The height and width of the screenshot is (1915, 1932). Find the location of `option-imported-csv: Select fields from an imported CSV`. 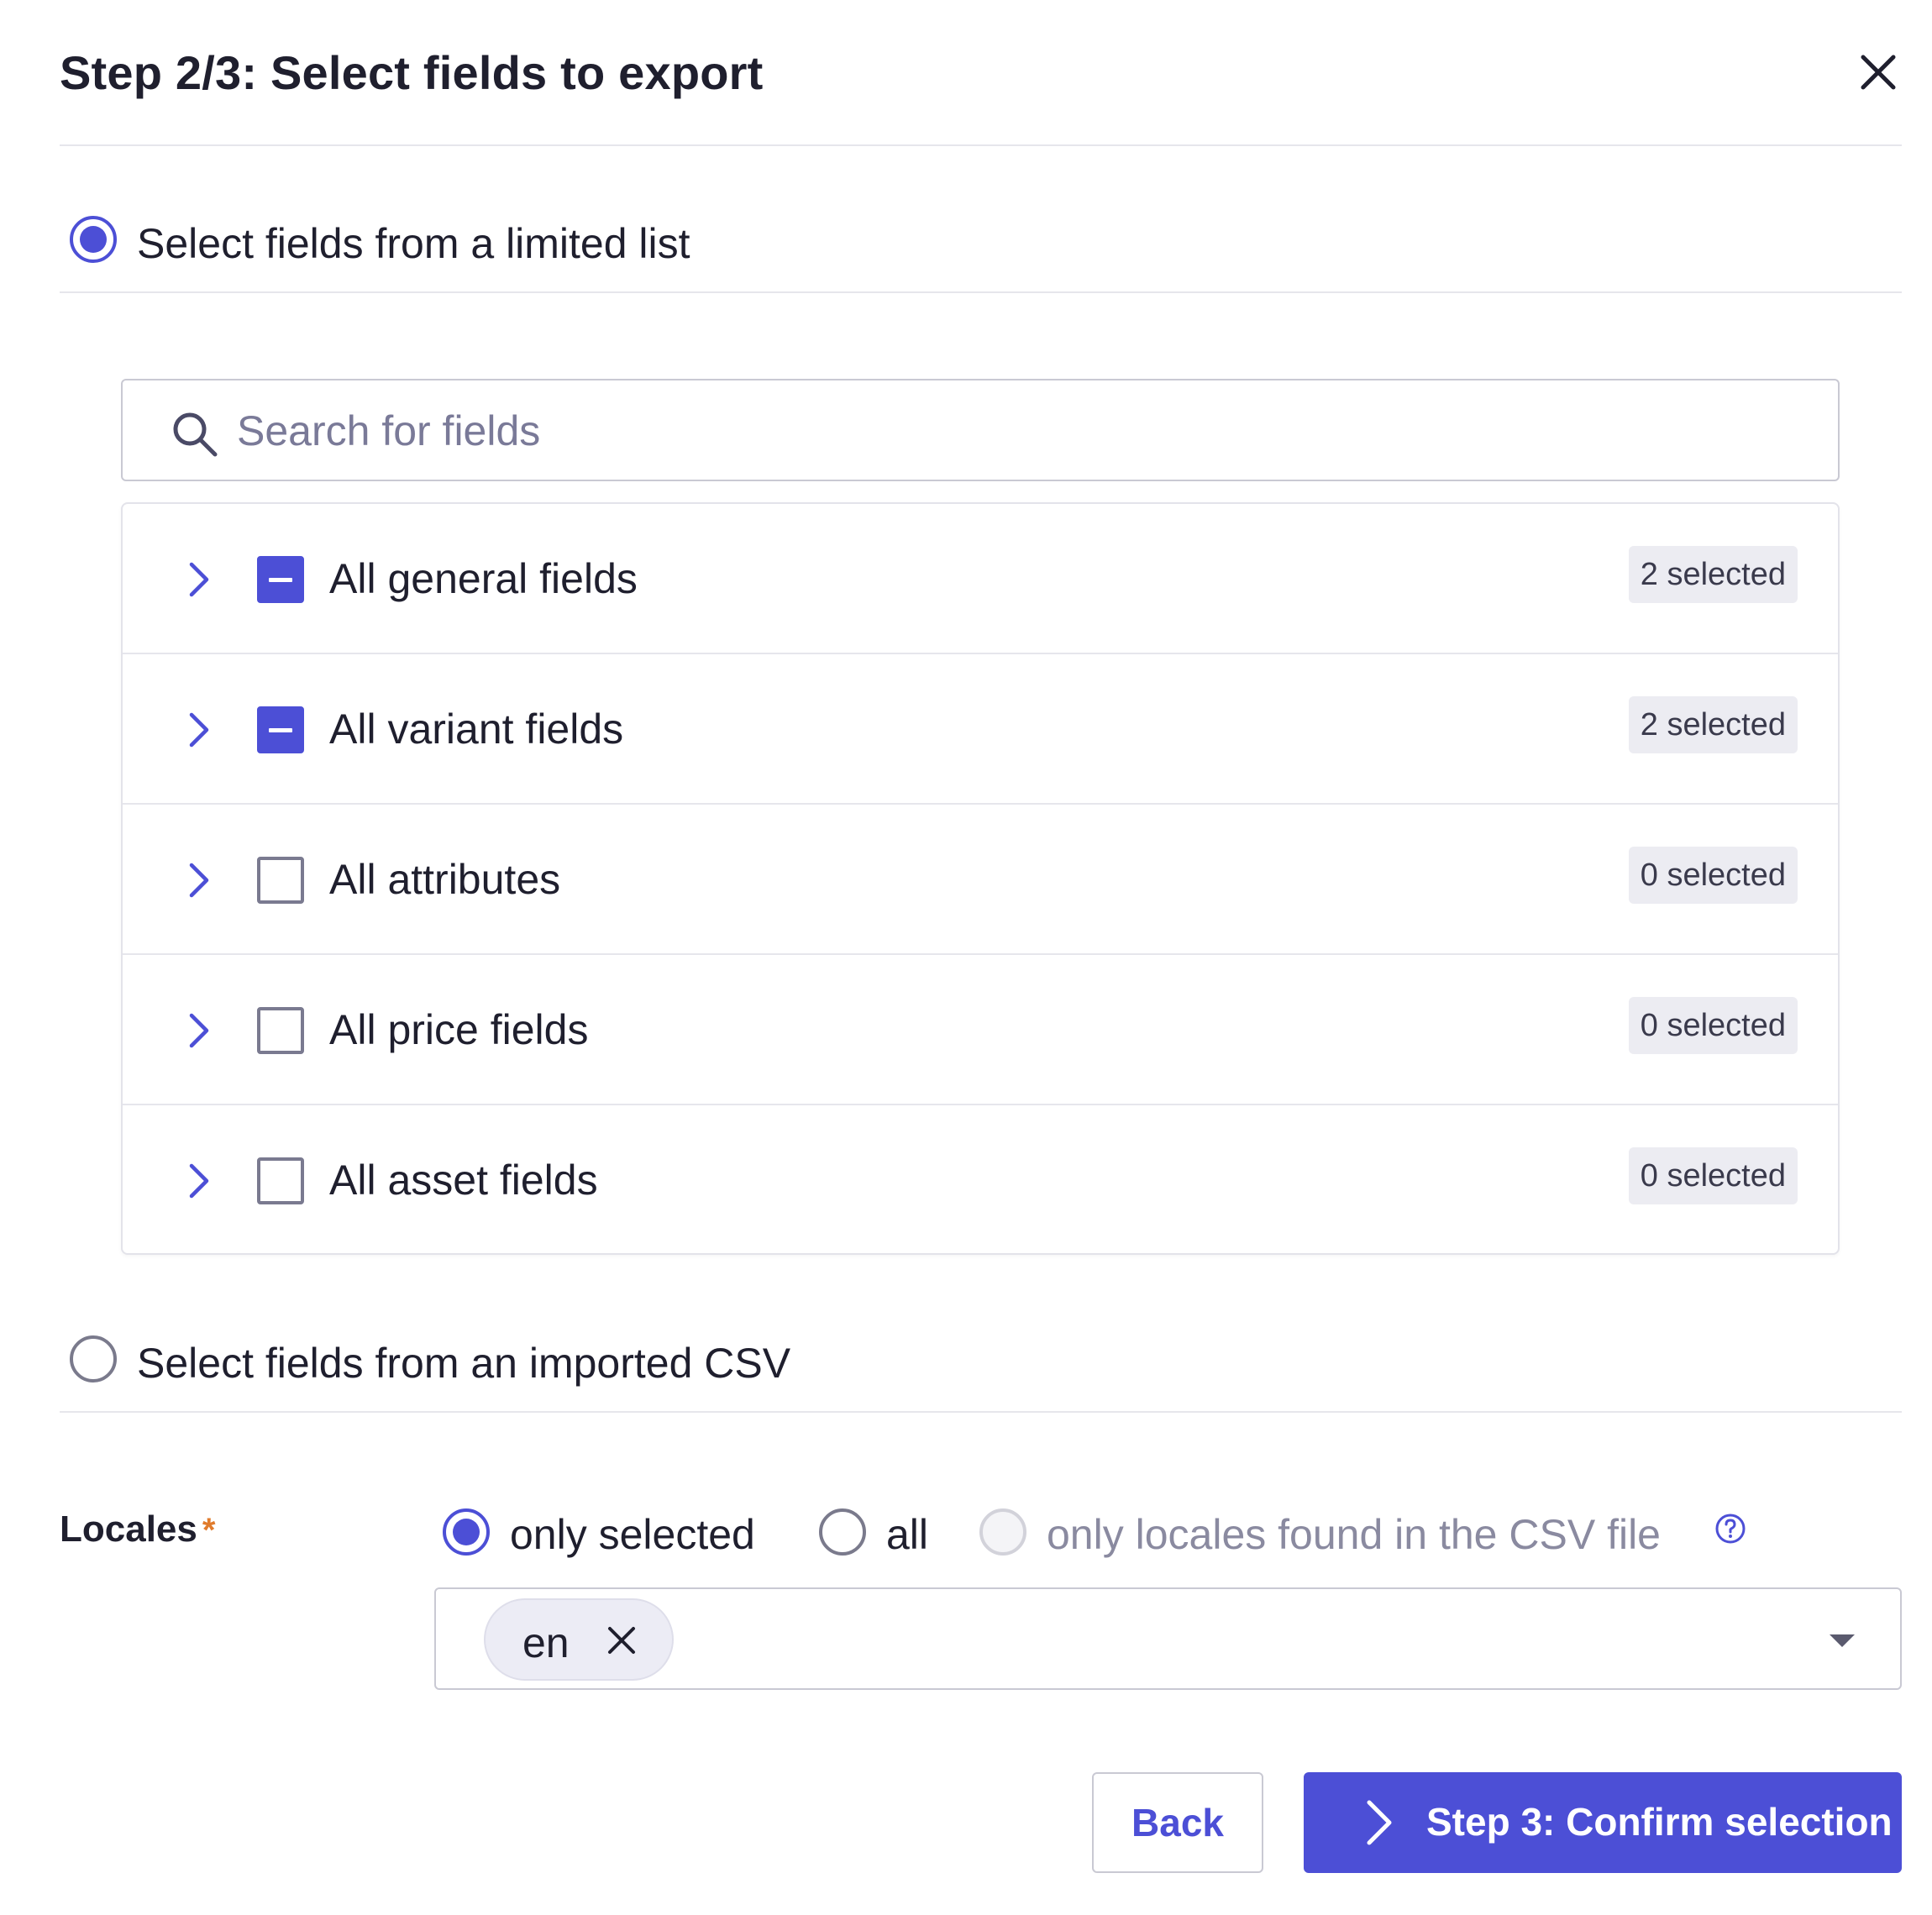

option-imported-csv: Select fields from an imported CSV is located at coordinates (981, 1362).